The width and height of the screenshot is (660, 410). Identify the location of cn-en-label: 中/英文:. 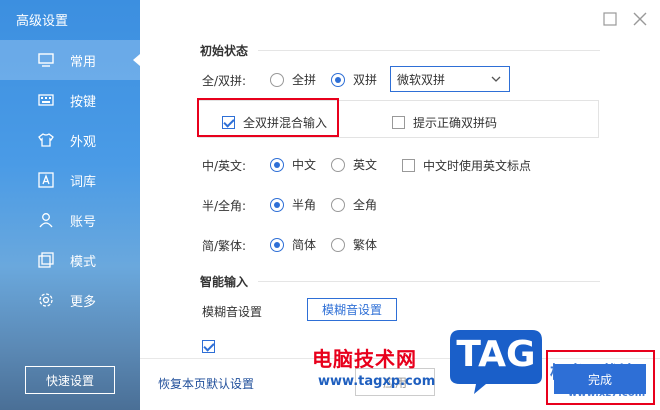
(224, 166).